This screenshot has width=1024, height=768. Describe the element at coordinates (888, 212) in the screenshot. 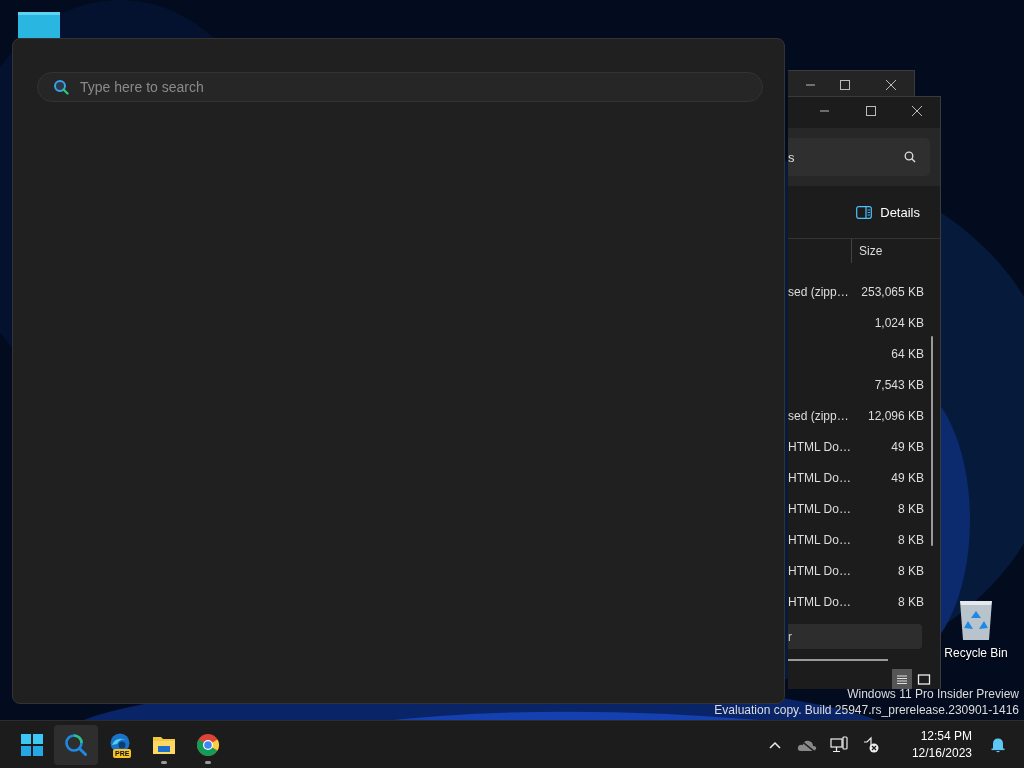

I see `details-button: Details` at that location.